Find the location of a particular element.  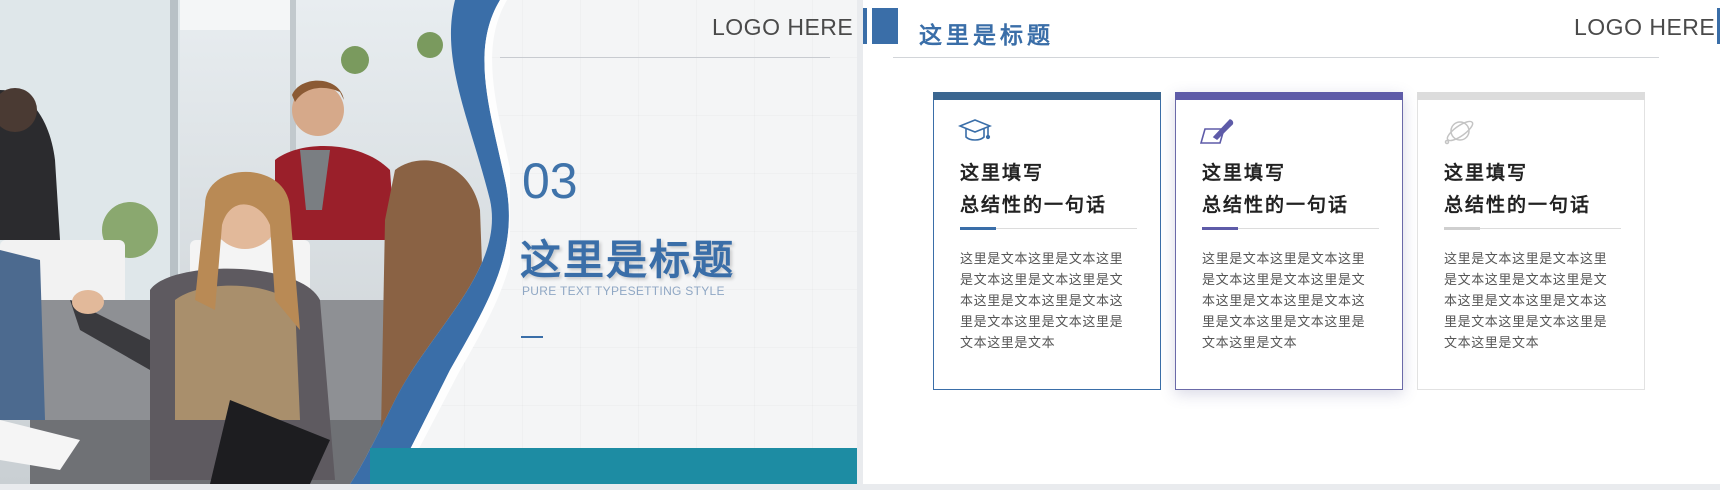

title-marker-block is located at coordinates (885, 26).